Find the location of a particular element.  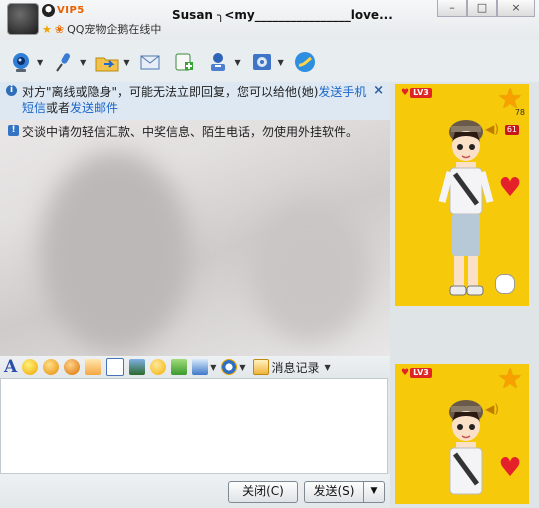

voice-message-icon is located at coordinates (93, 367).